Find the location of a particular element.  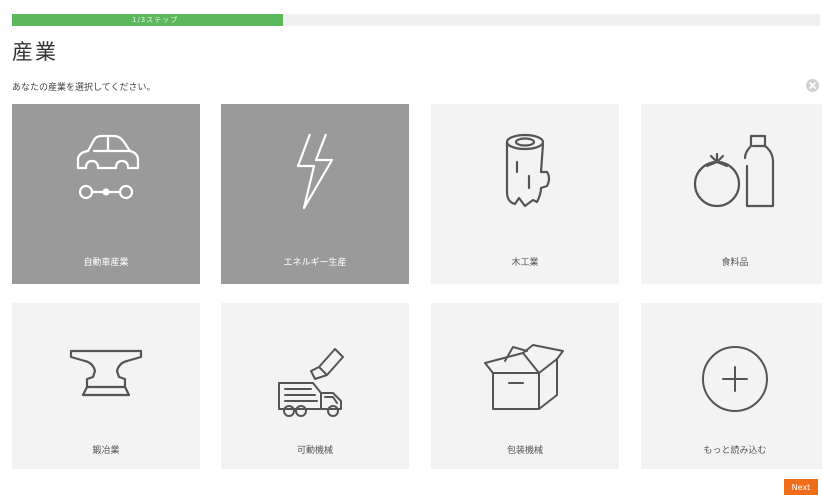

next-button: Next is located at coordinates (801, 487).